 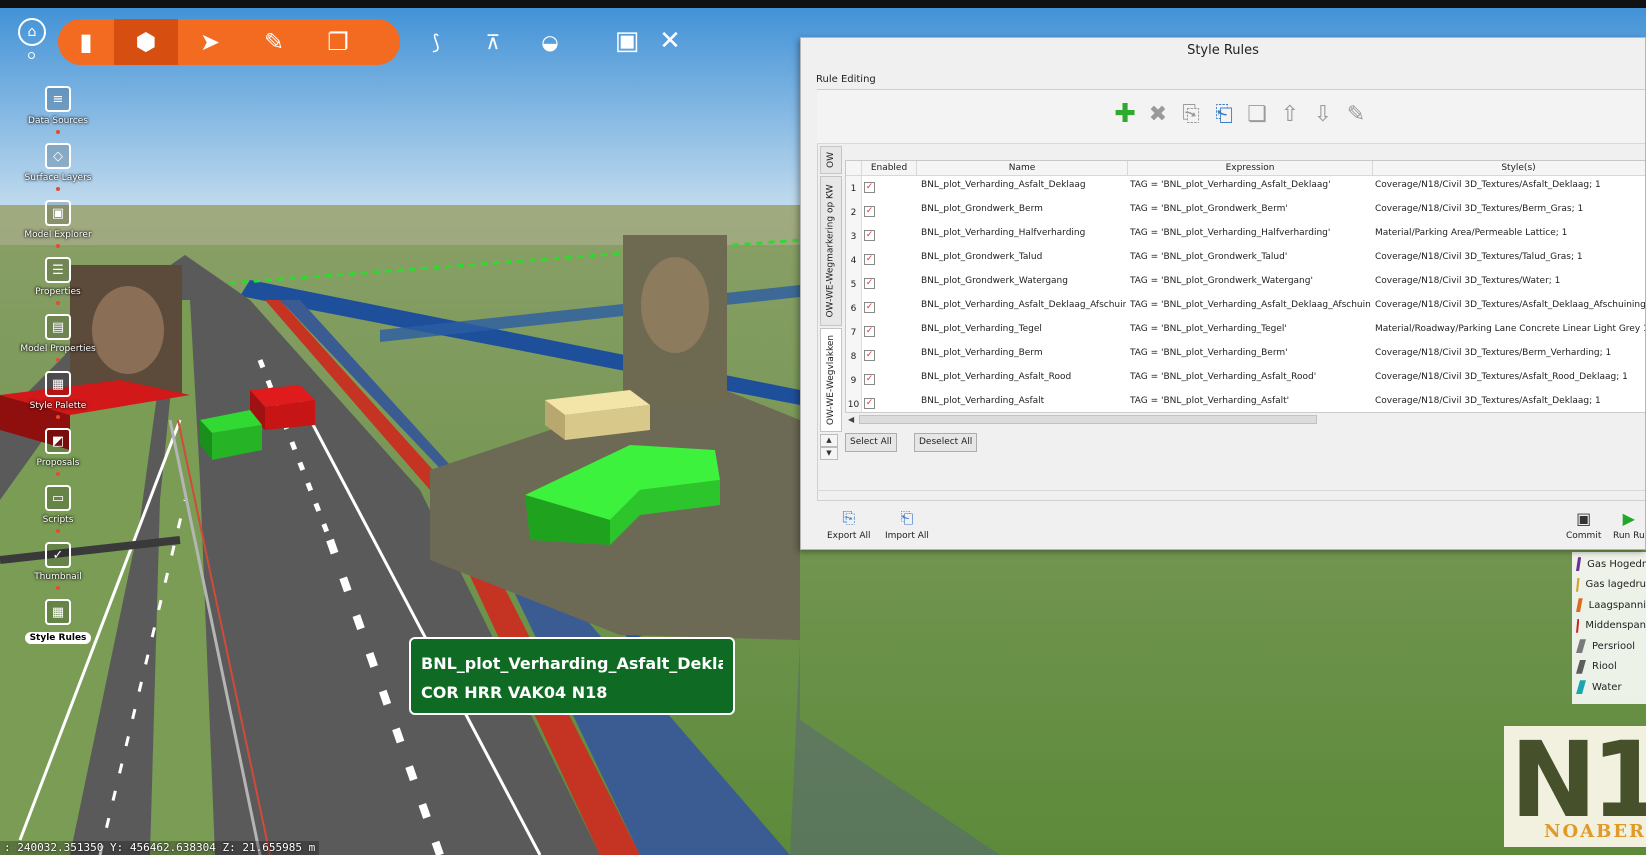 What do you see at coordinates (1088, 419) in the screenshot?
I see `scroll-thumb` at bounding box center [1088, 419].